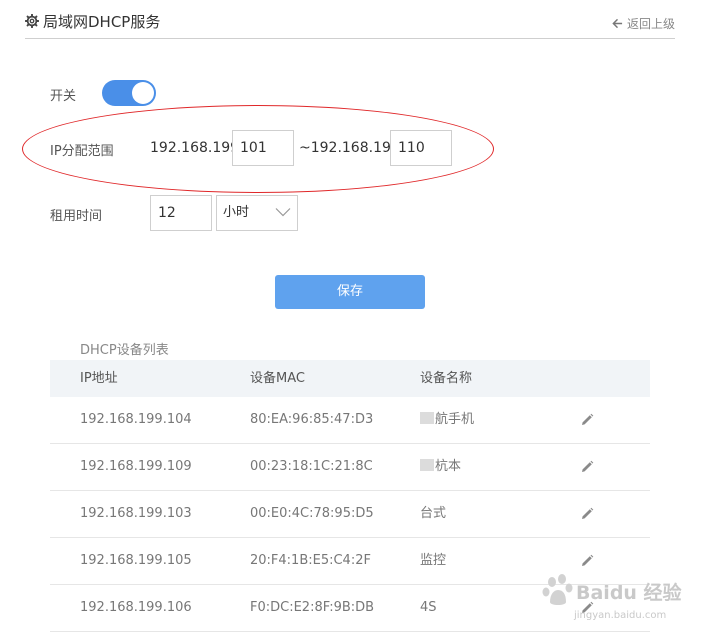 Image resolution: width=709 pixels, height=643 pixels. Describe the element at coordinates (136, 419) in the screenshot. I see `row-ip: 192.168.199.104` at that location.